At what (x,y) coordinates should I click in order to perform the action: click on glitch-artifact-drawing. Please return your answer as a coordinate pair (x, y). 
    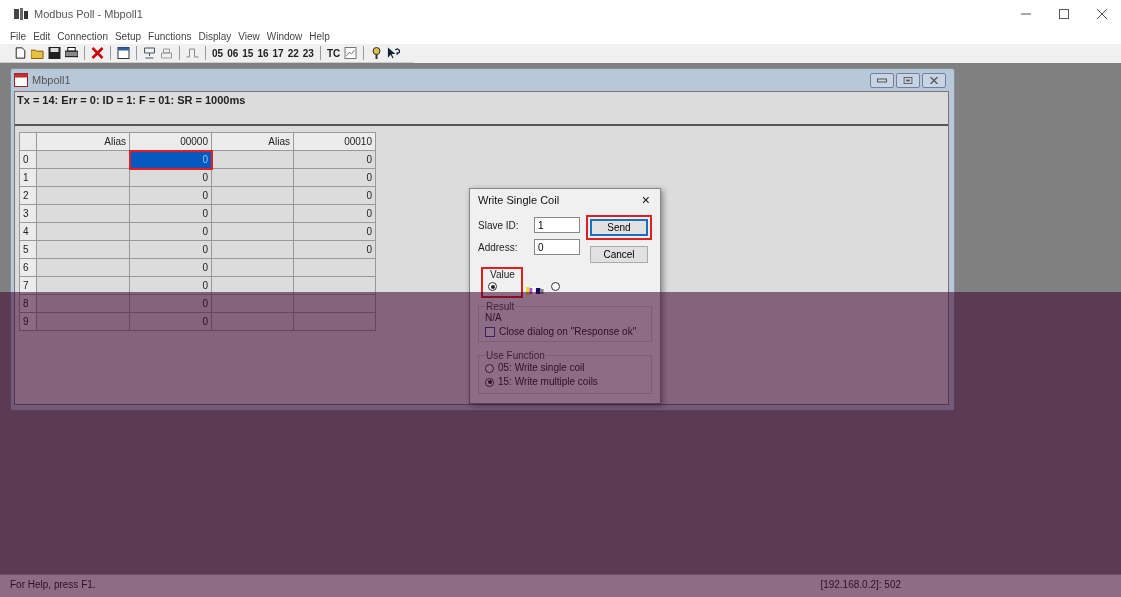
    Looking at the image, I should click on (535, 291).